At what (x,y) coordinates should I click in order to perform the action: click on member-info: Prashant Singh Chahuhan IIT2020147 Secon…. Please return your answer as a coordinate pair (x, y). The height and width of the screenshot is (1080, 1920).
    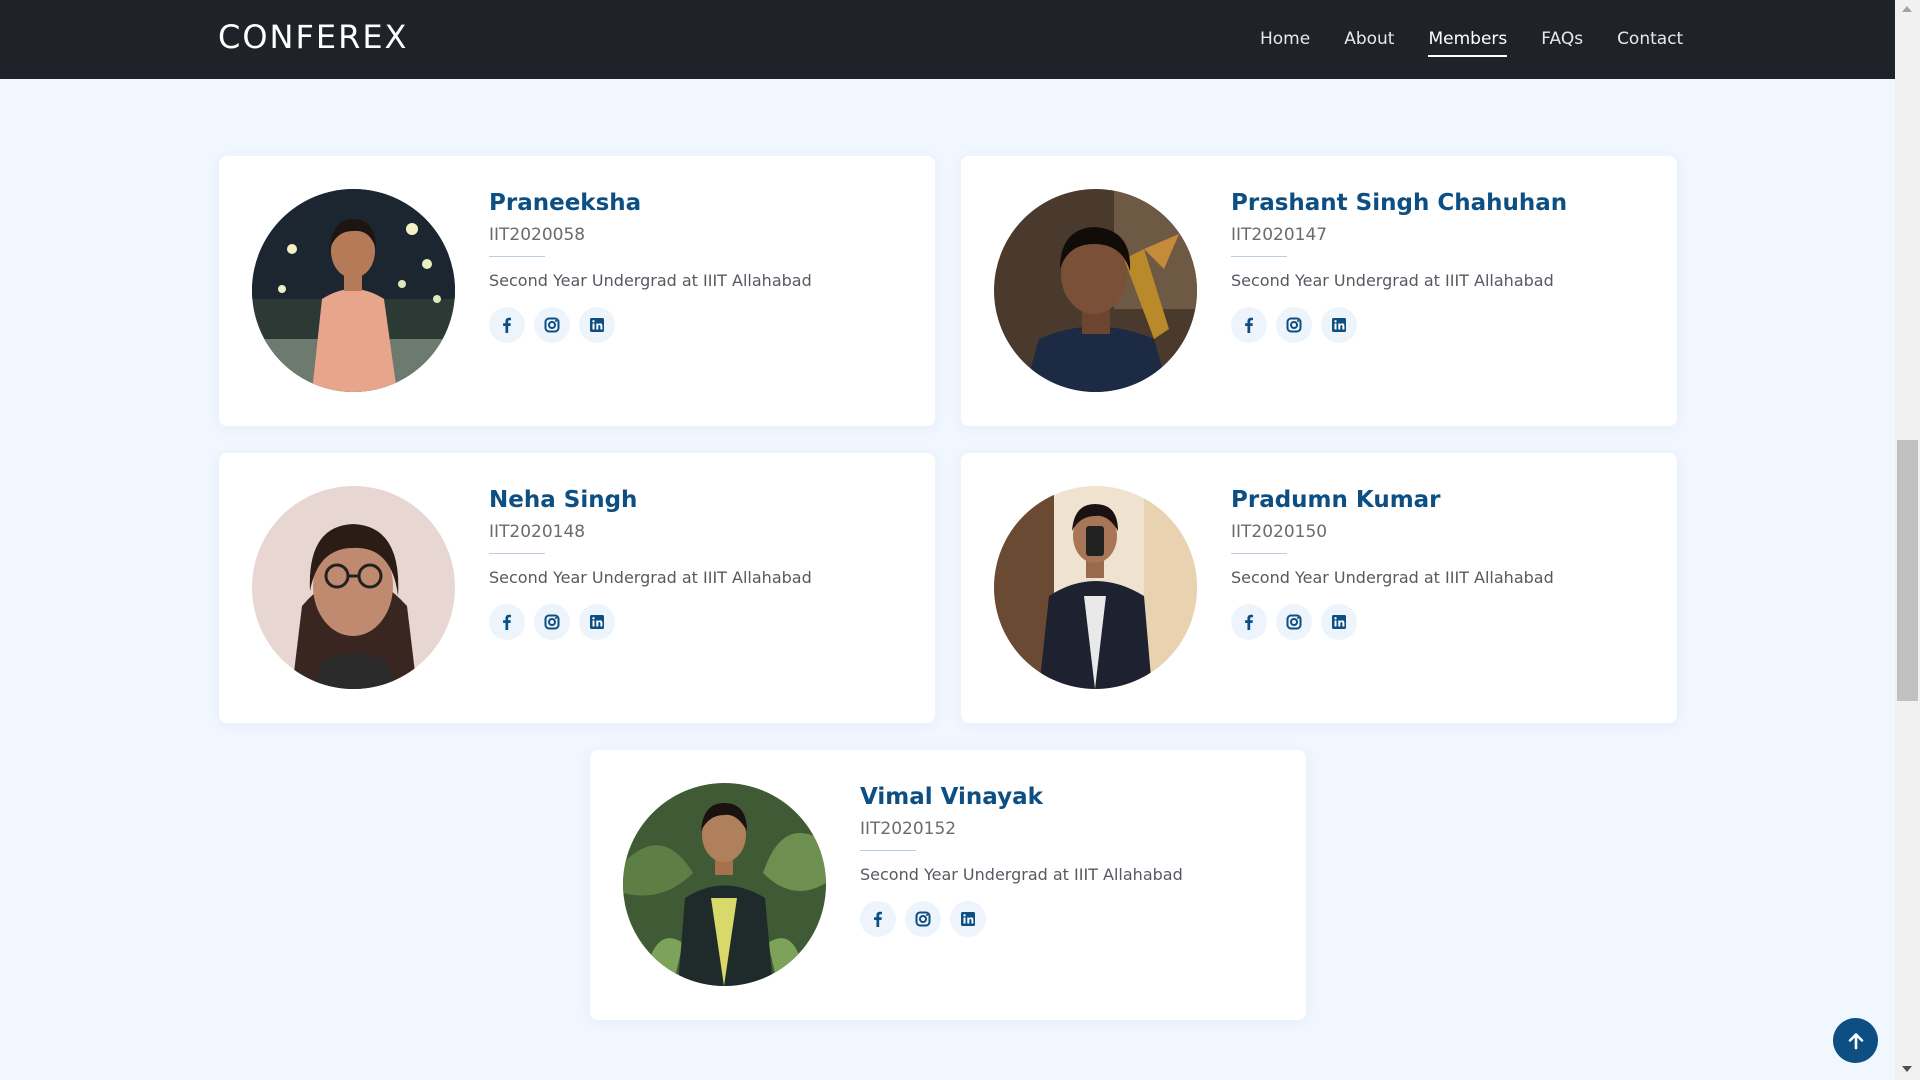
    Looking at the image, I should click on (1399, 266).